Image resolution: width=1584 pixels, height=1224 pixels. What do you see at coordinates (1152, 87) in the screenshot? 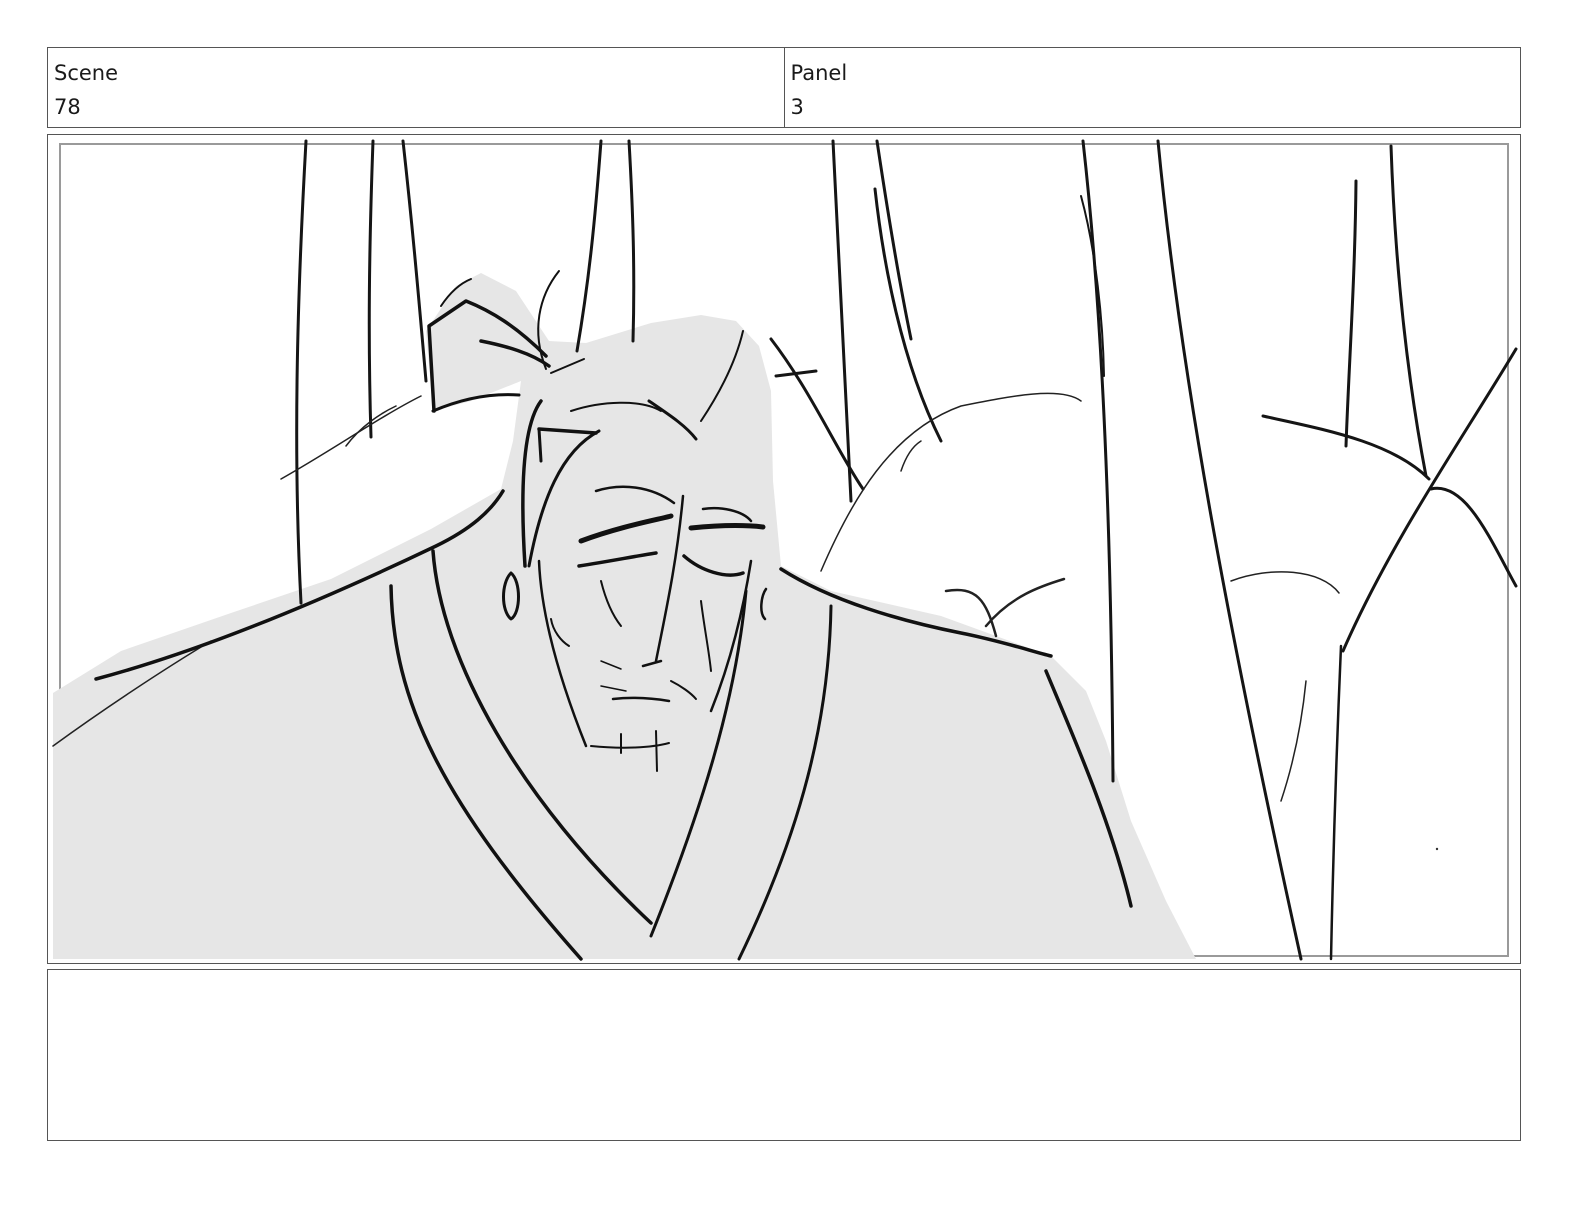
I see `panel-cell: Panel 3` at bounding box center [1152, 87].